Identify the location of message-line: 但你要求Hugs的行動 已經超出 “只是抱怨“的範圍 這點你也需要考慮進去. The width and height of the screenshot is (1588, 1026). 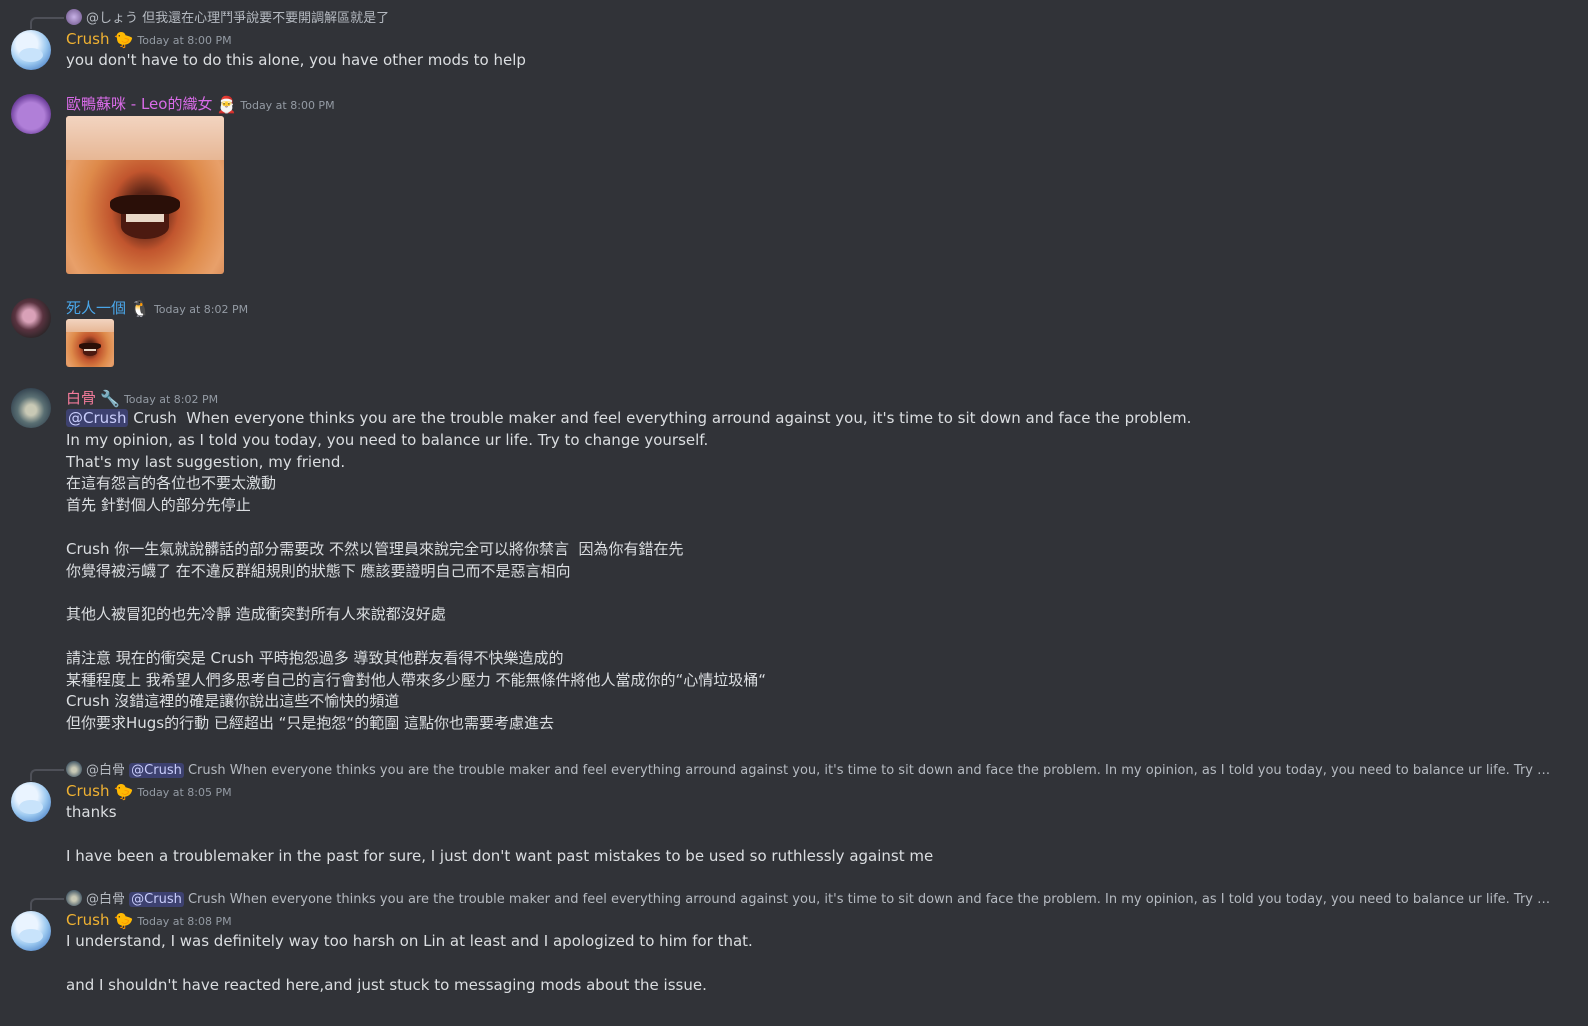
(310, 723).